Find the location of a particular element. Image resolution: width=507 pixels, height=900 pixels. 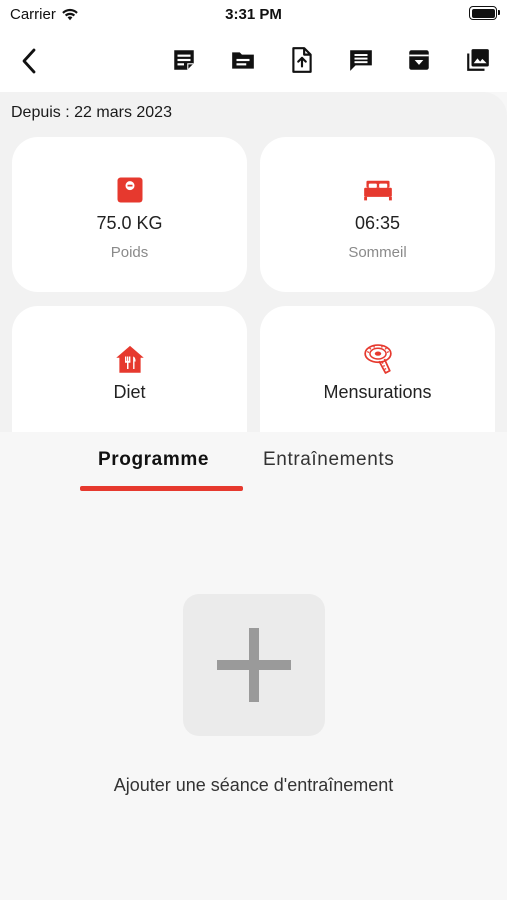

gallery-button is located at coordinates (478, 60).